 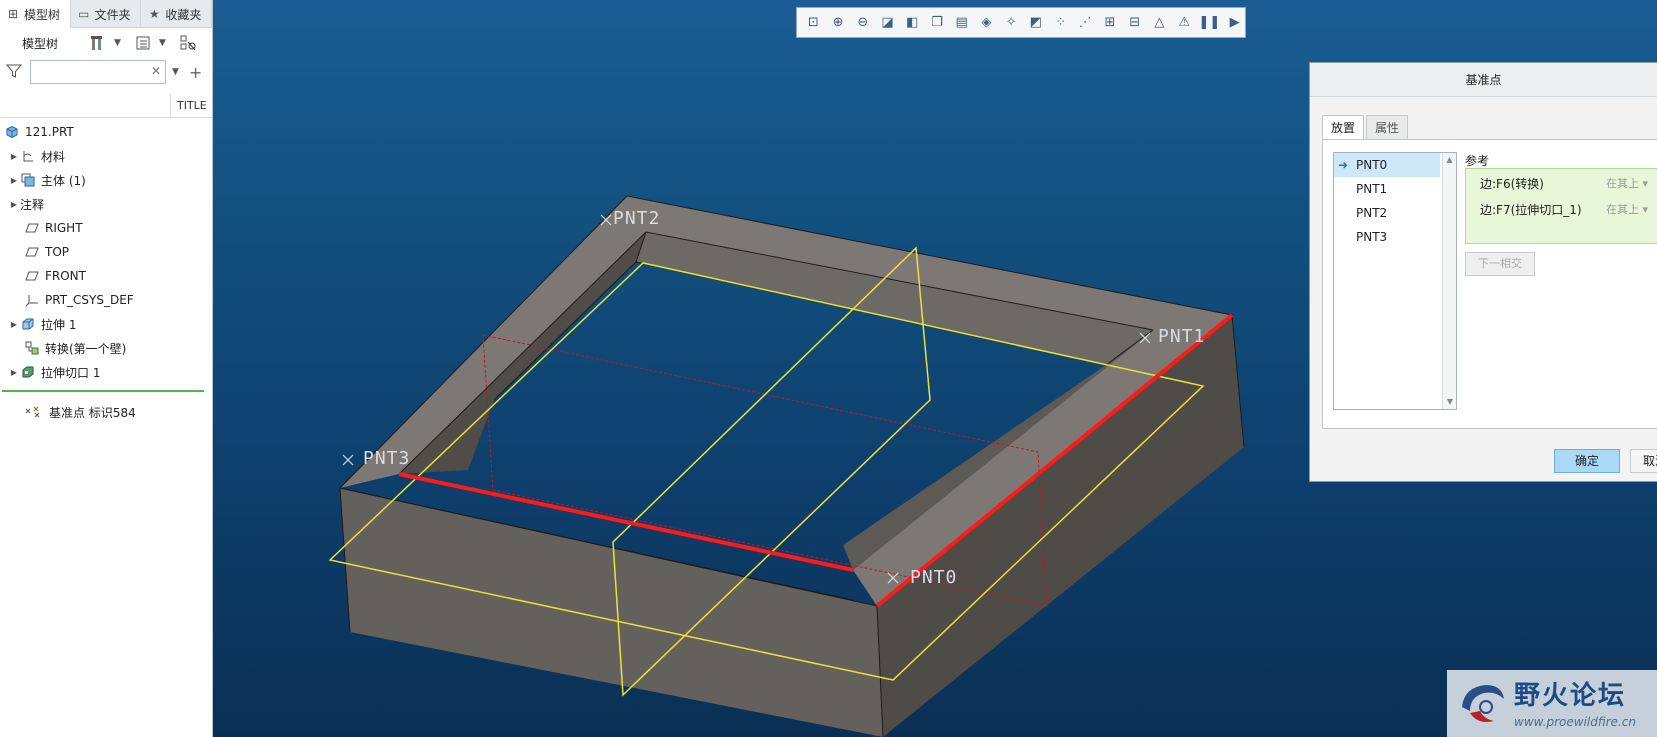 I want to click on dialog-title: 基准点, so click(x=1483, y=80).